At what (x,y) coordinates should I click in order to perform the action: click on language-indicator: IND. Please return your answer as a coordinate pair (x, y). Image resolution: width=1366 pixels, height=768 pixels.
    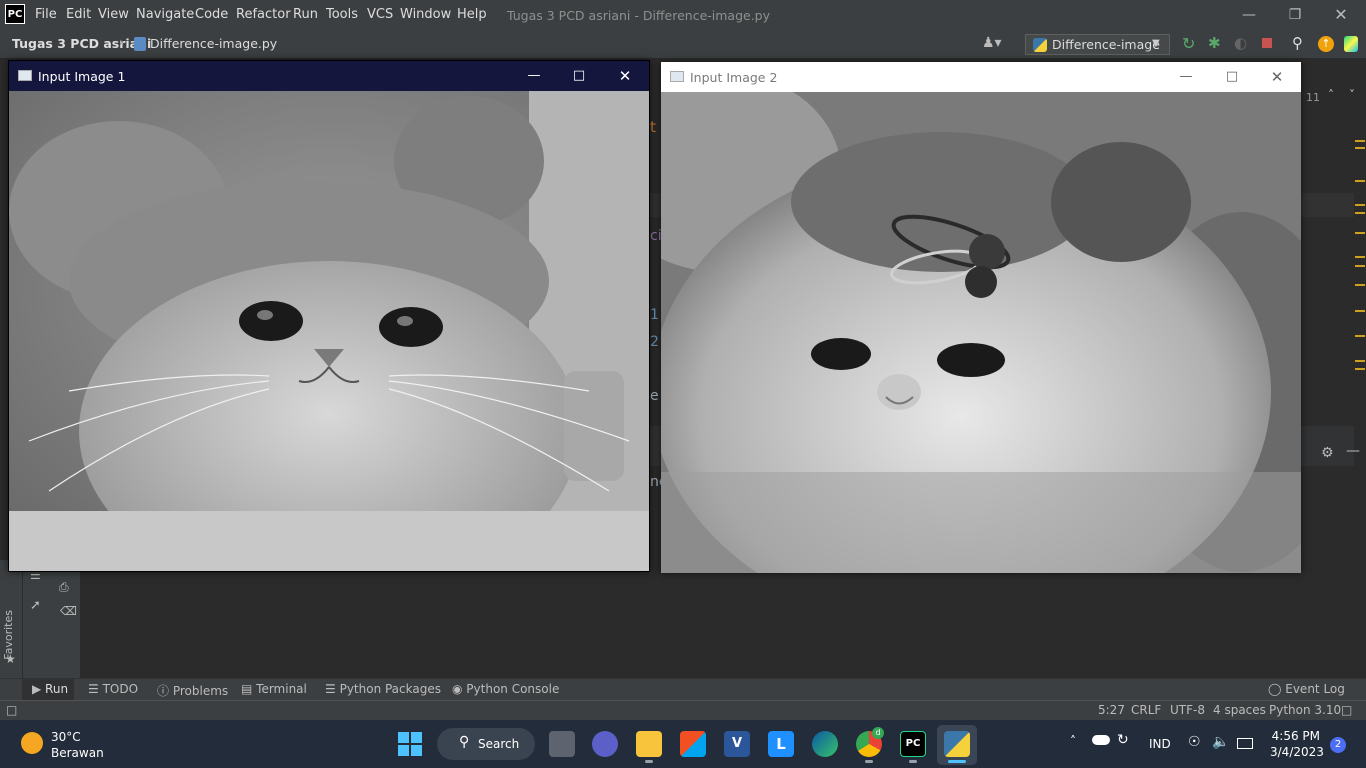
    Looking at the image, I should click on (1160, 744).